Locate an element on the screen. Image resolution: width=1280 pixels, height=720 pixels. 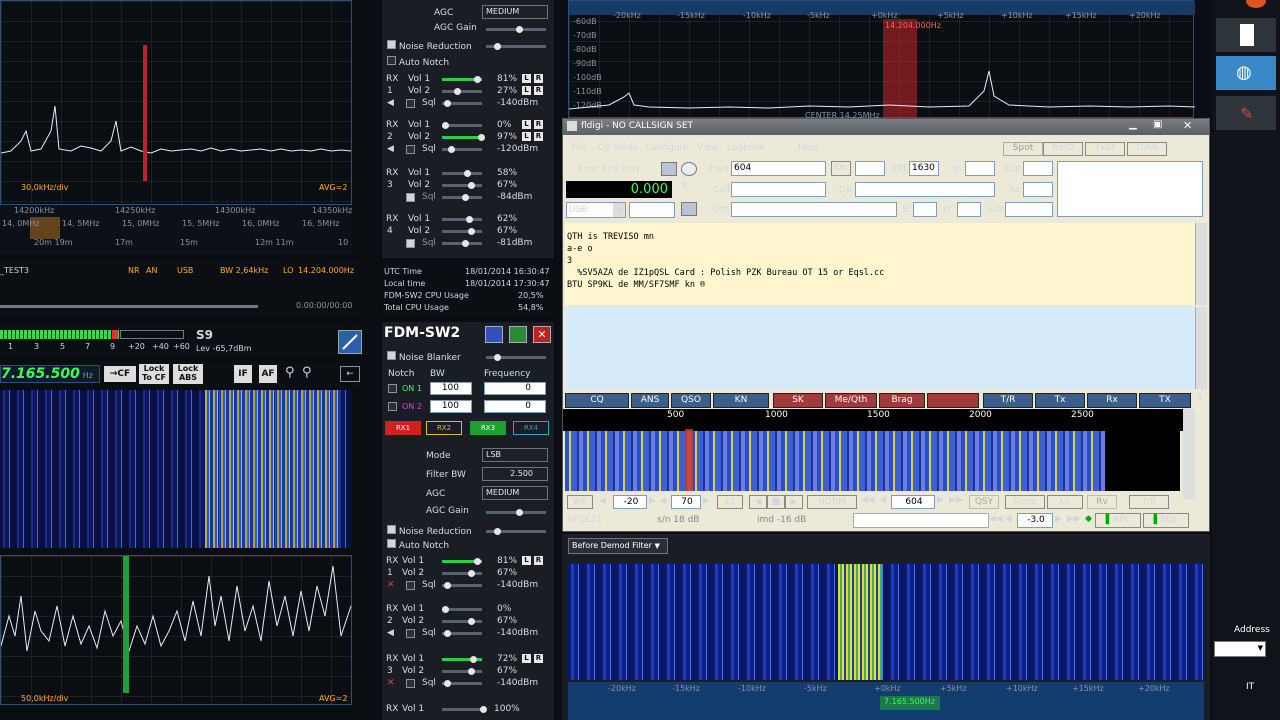
rx2-frequency: 7.165.500 is located at coordinates (40, 374).